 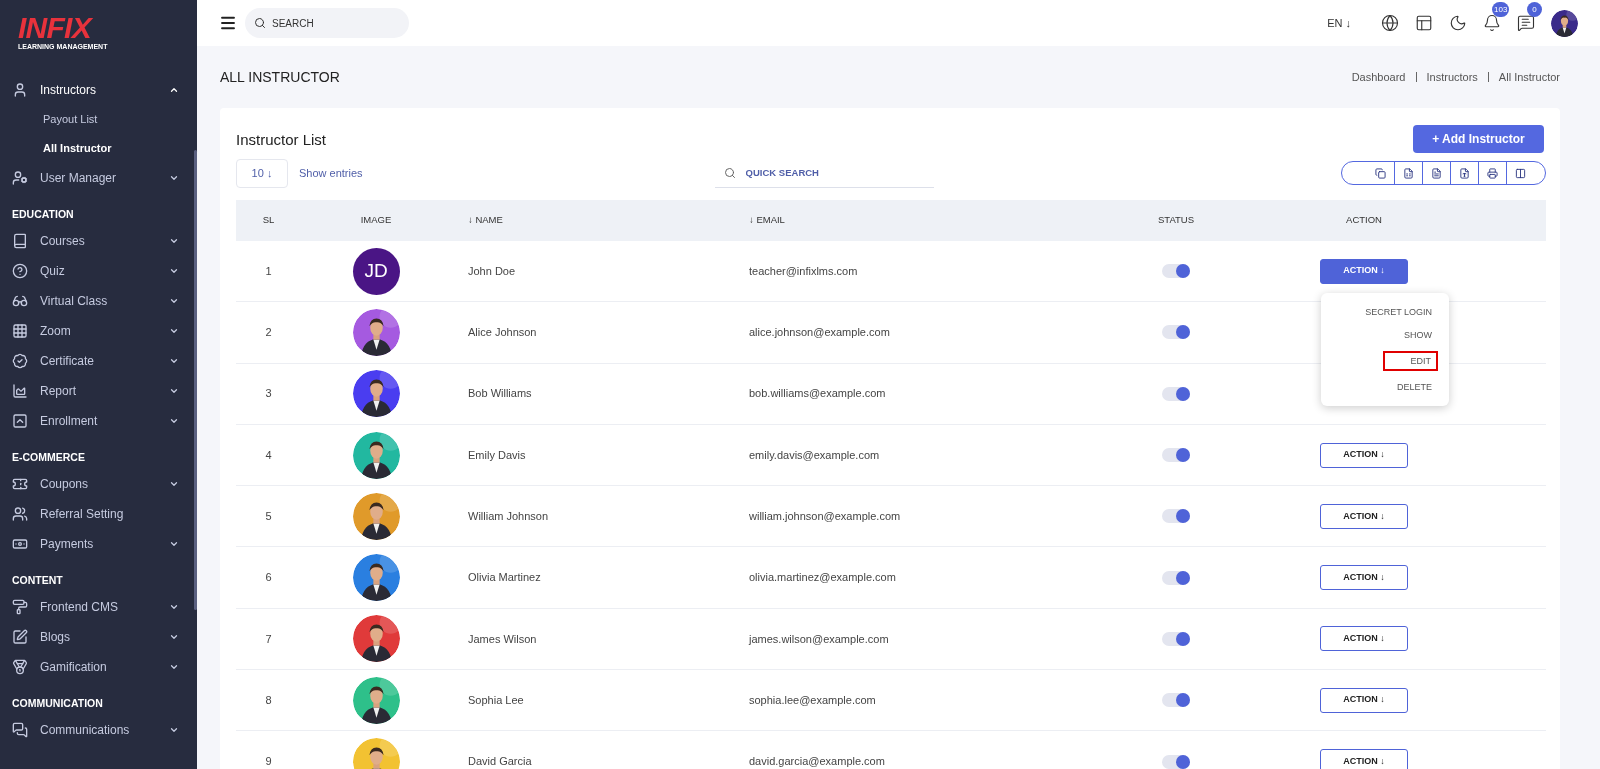 What do you see at coordinates (281, 140) in the screenshot?
I see `card-title: Instructor List` at bounding box center [281, 140].